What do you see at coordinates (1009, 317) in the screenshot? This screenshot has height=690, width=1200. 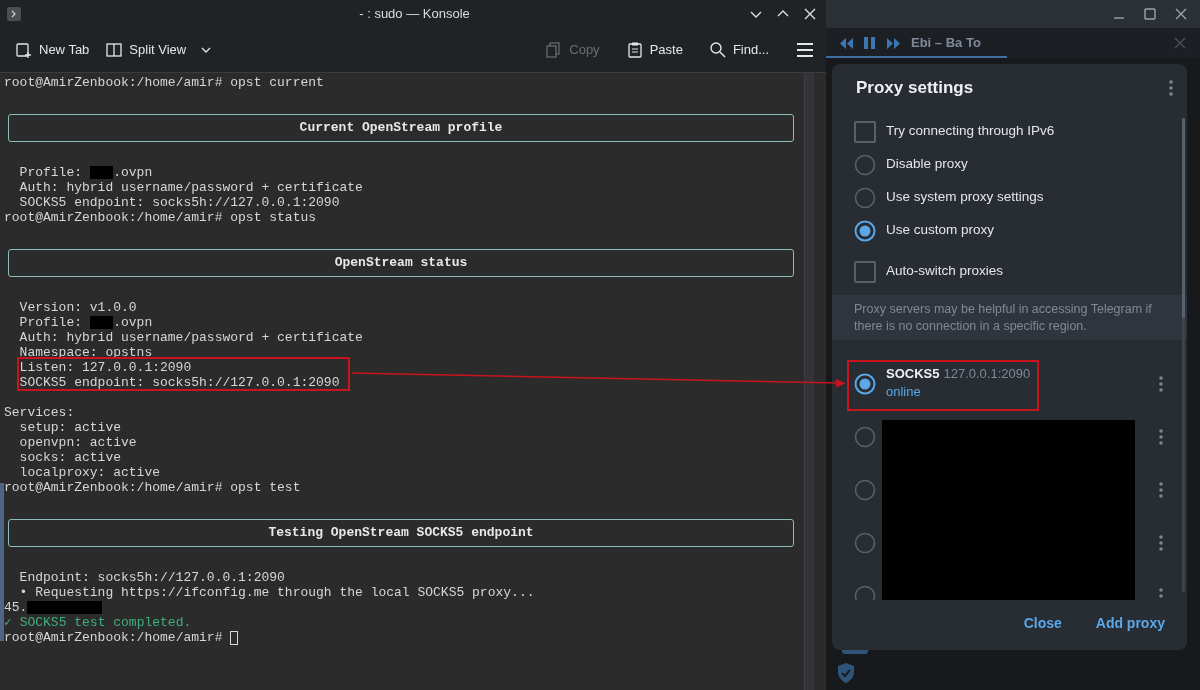 I see `info-note: Proxy servers may be helpful in accessing Telegram if there is no connection in a specific region.` at bounding box center [1009, 317].